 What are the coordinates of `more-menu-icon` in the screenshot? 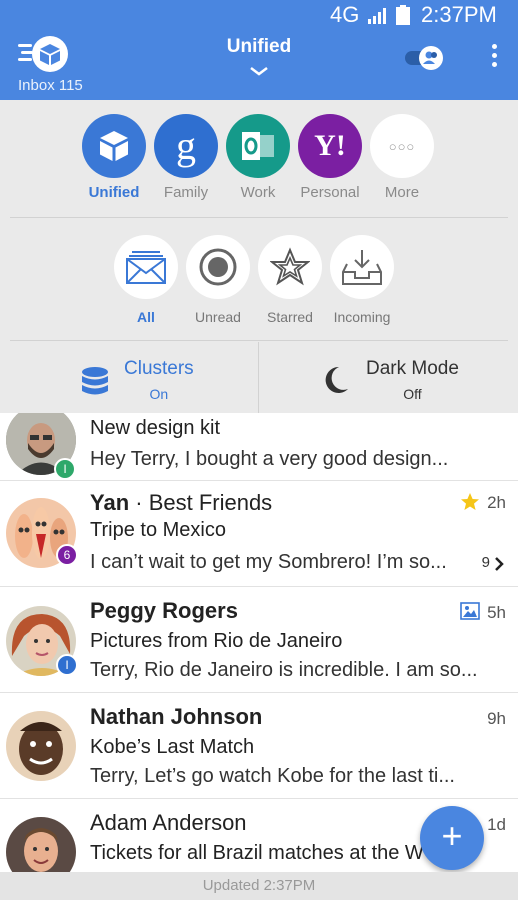 It's located at (494, 59).